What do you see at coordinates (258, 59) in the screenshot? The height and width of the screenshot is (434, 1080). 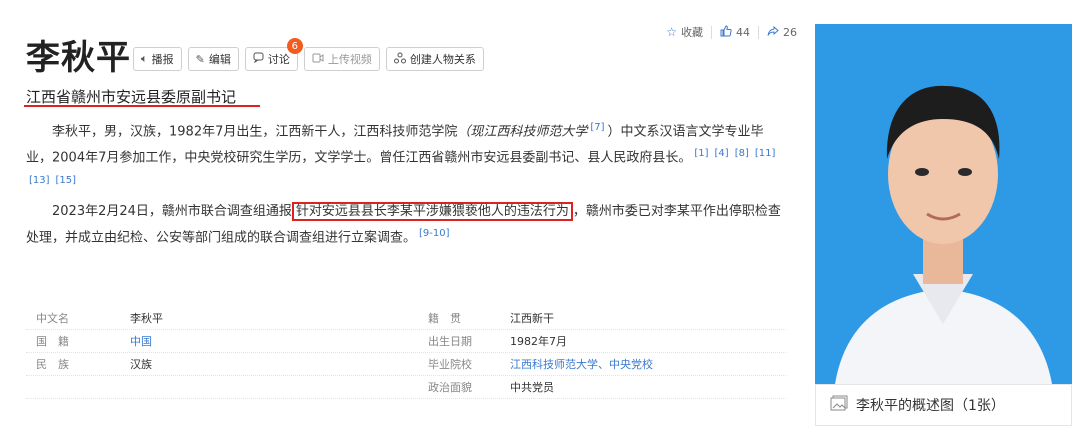 I see `chat-bubble-icon` at bounding box center [258, 59].